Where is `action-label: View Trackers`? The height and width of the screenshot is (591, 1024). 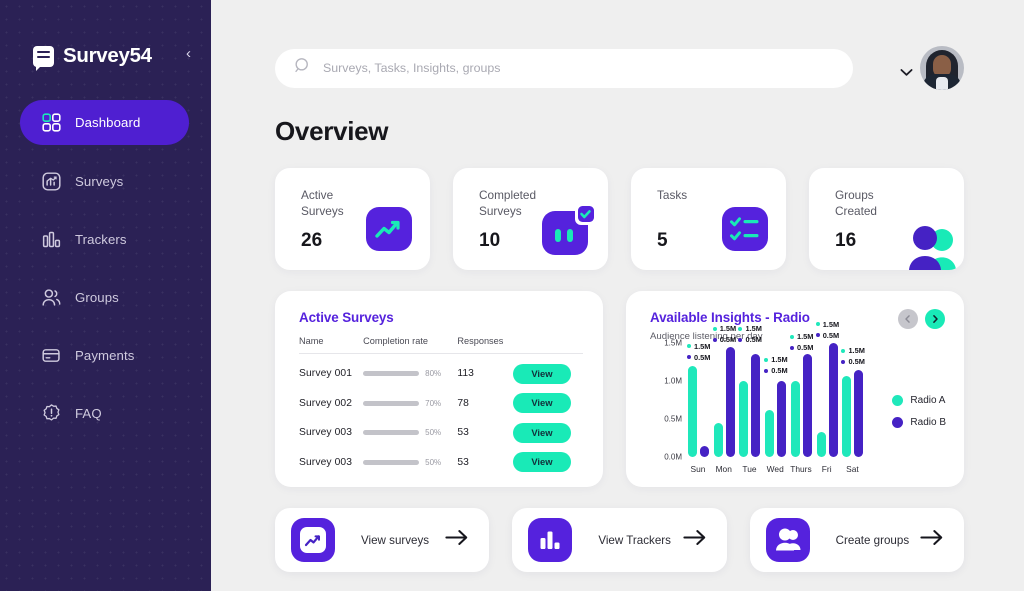 action-label: View Trackers is located at coordinates (634, 540).